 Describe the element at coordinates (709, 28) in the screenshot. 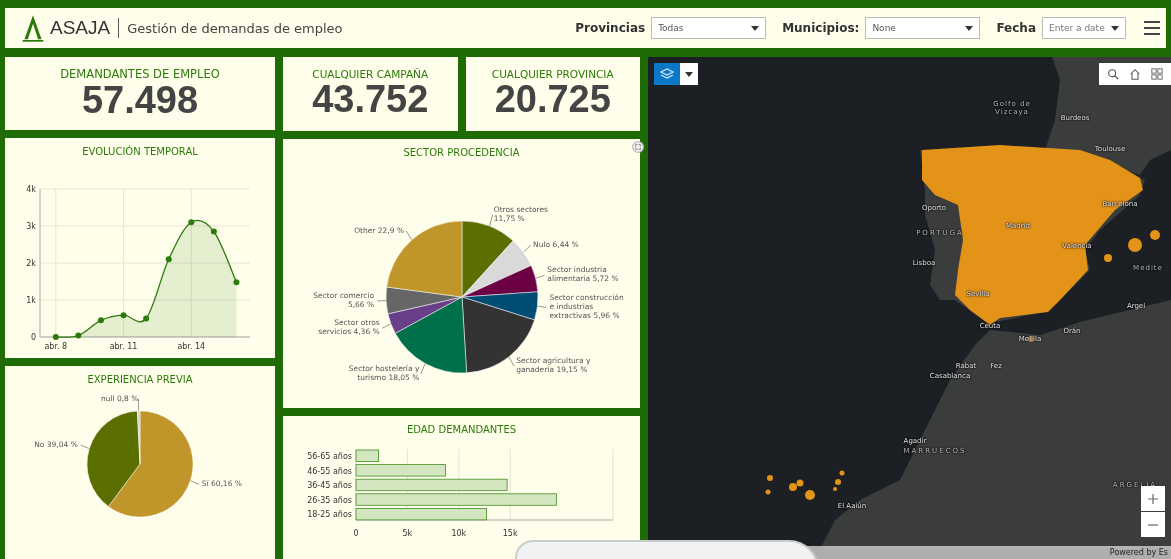

I see `filter-dropdown: Todas` at that location.